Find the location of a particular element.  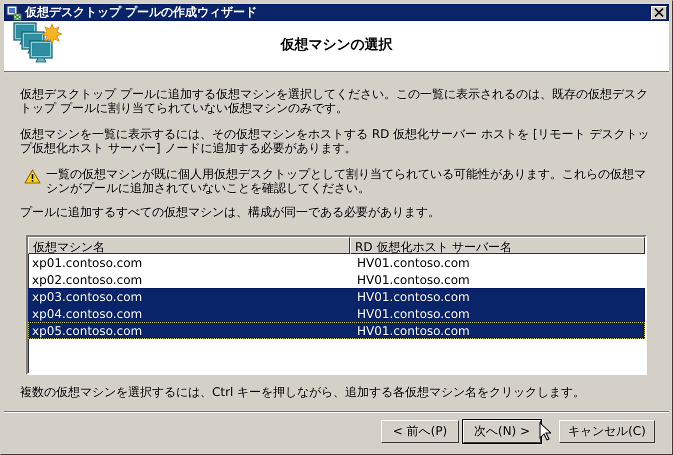

close-icon is located at coordinates (659, 12).